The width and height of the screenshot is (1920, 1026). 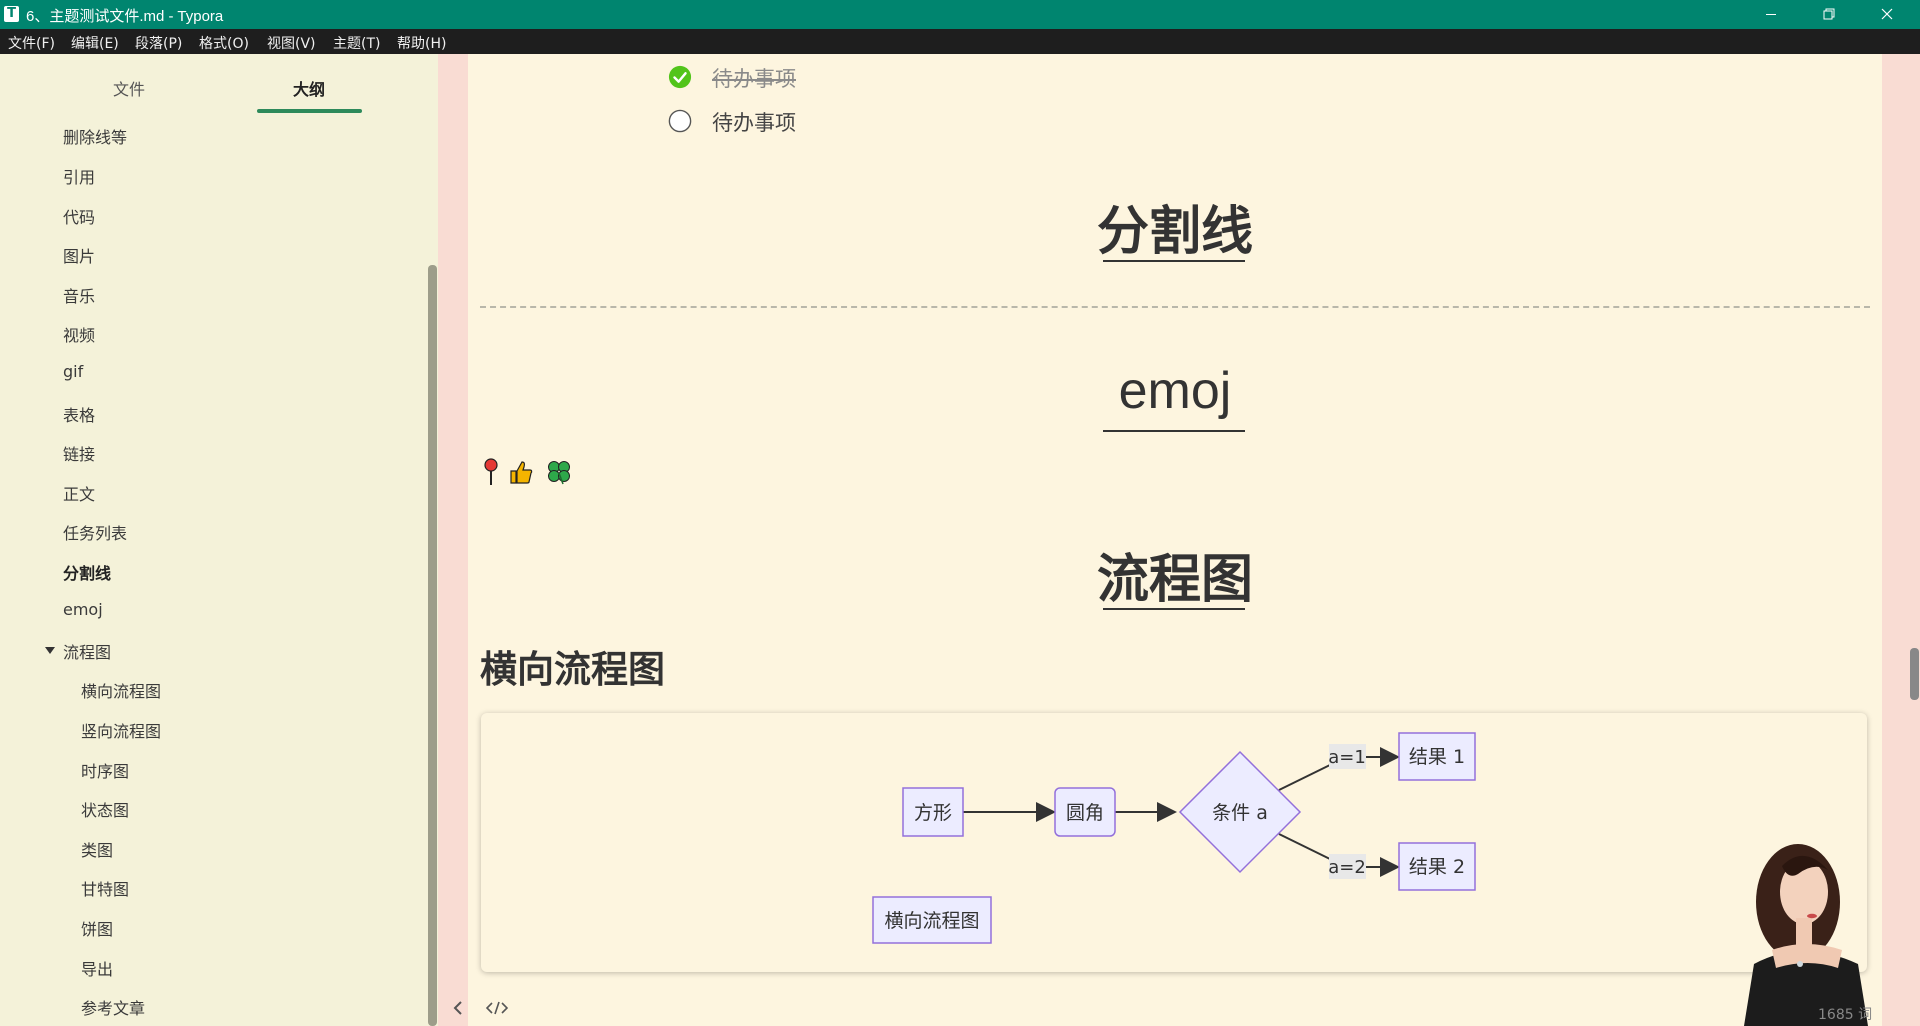 I want to click on menu-theme: 主题(T), so click(x=356, y=43).